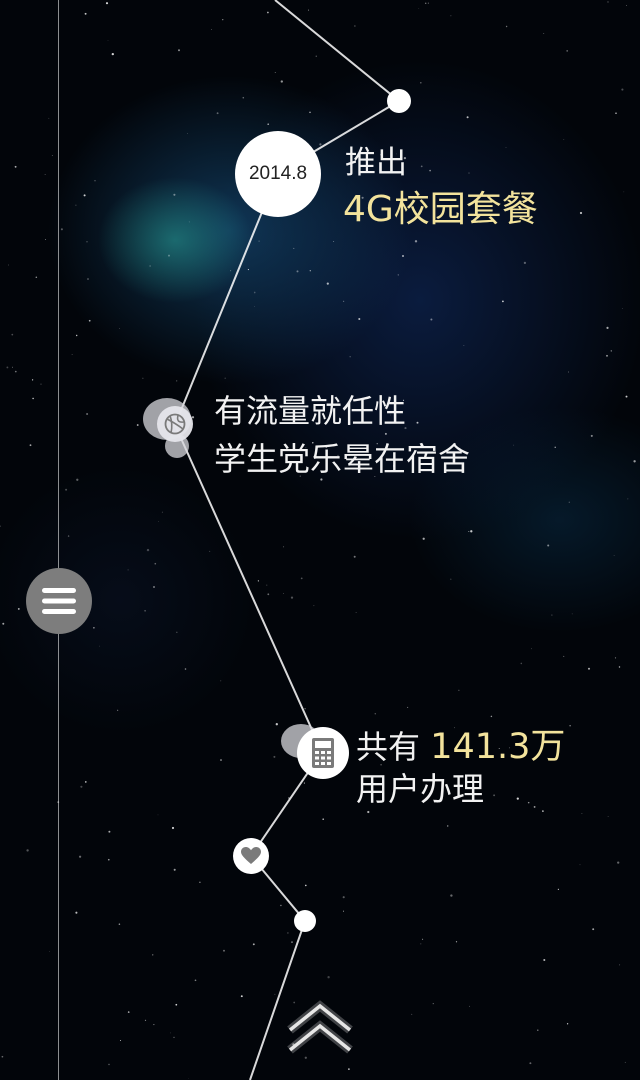  Describe the element at coordinates (376, 163) in the screenshot. I see `launch-label: 推出` at that location.